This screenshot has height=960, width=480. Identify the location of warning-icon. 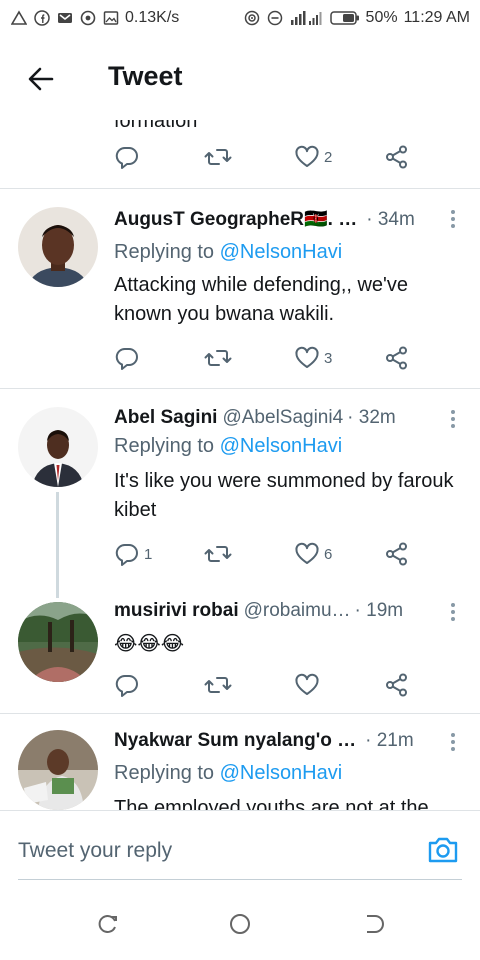
(18, 18).